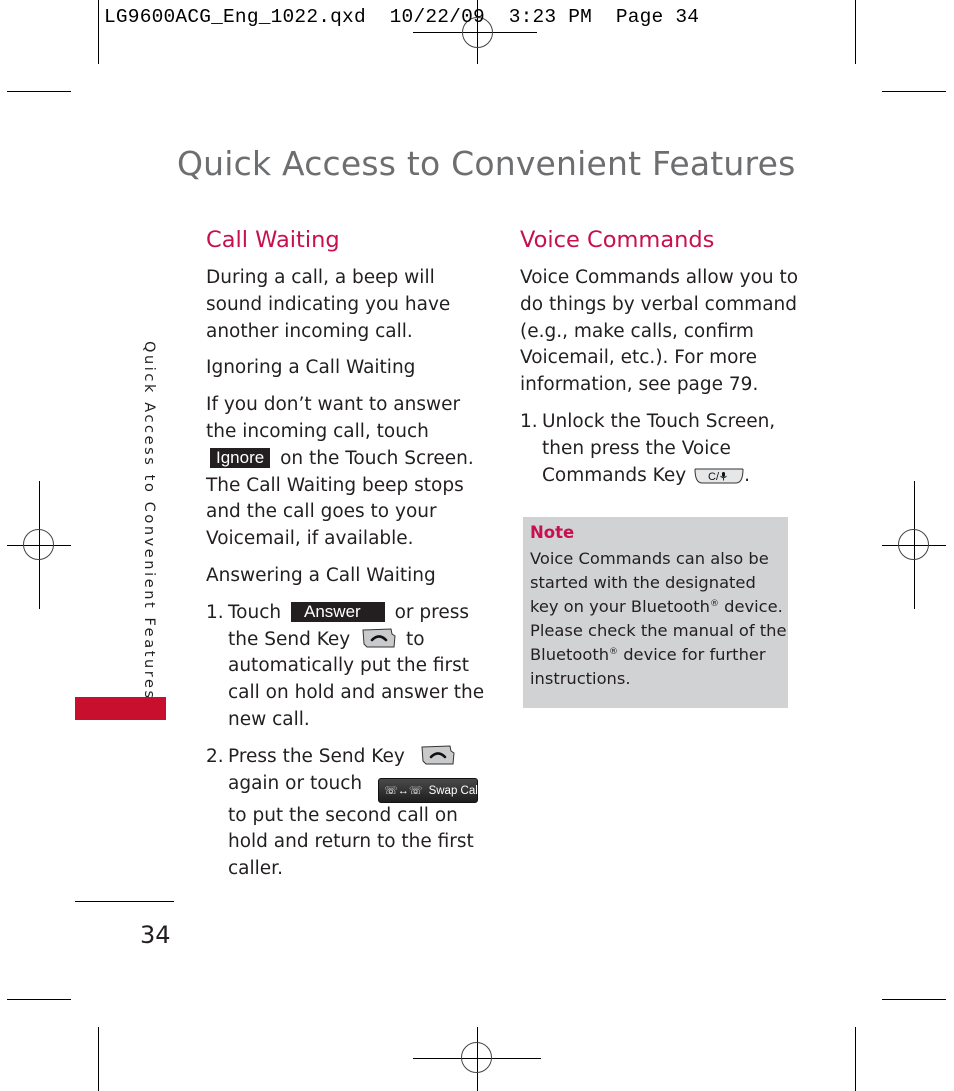 This screenshot has height=1091, width=954. Describe the element at coordinates (295, 783) in the screenshot. I see `step-text-b: again or touch` at that location.